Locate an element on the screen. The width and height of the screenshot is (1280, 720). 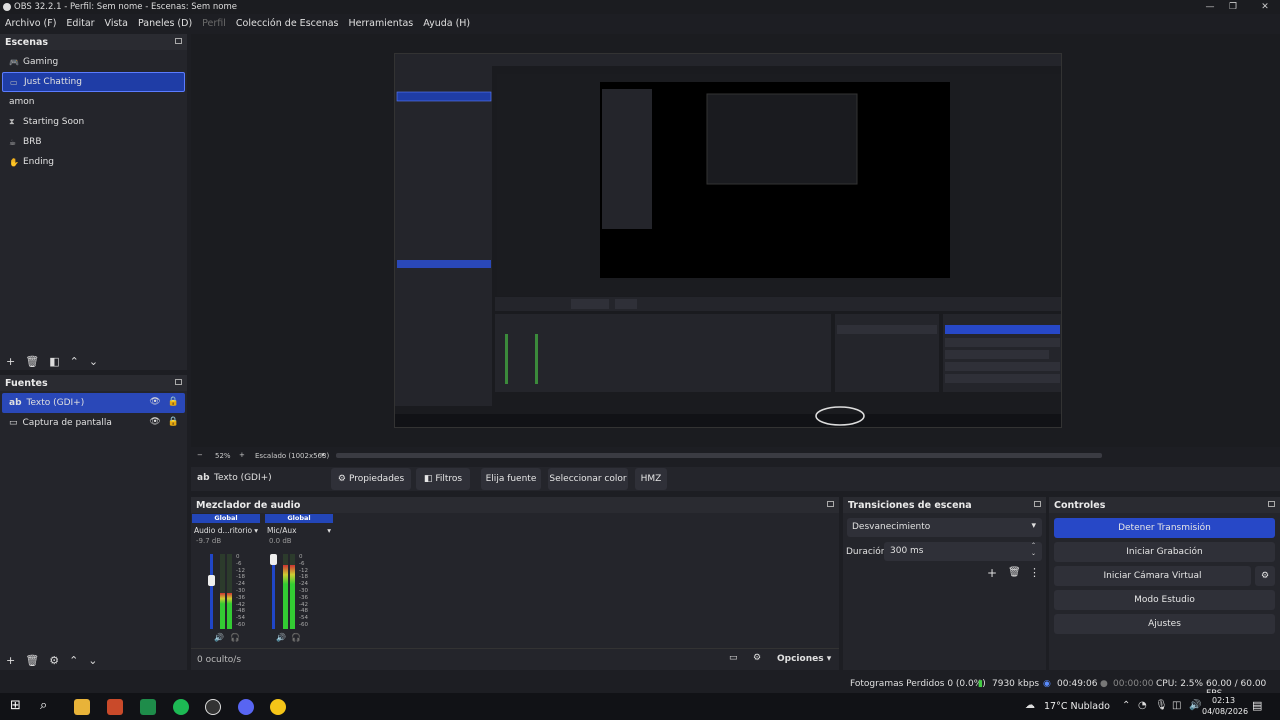
notification-icon: ▤ is located at coordinates (1257, 705).